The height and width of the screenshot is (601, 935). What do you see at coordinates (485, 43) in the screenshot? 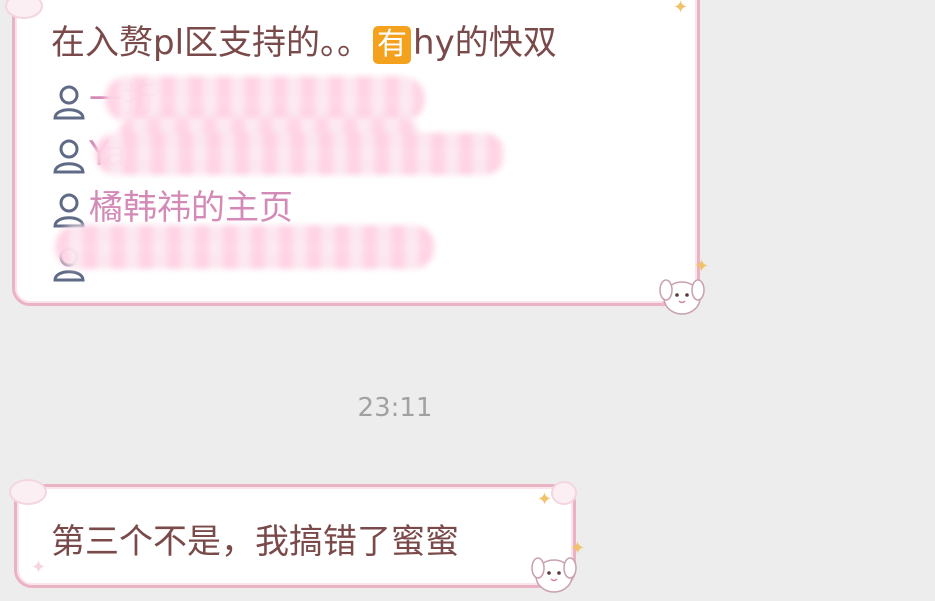
I see `message-text: hy的快双` at bounding box center [485, 43].